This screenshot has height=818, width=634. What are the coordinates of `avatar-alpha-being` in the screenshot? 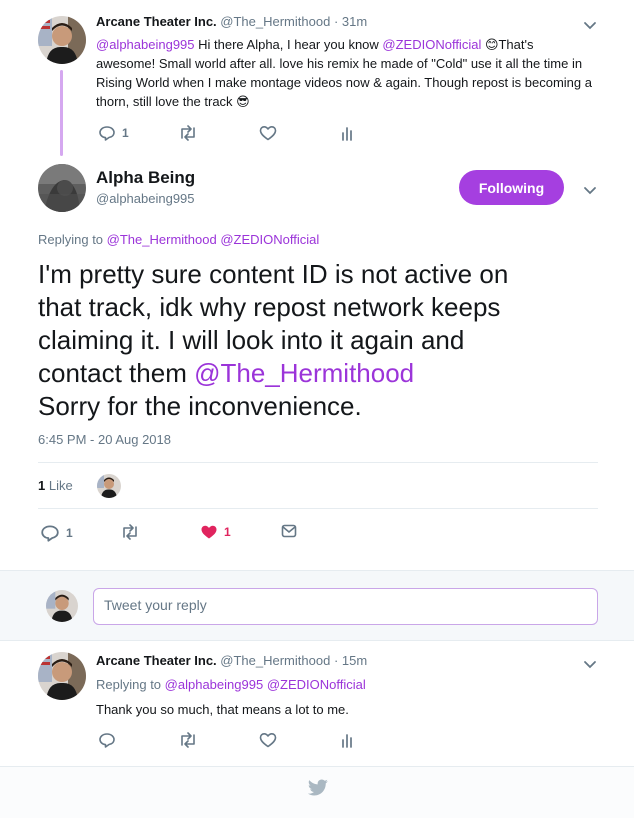 It's located at (62, 188).